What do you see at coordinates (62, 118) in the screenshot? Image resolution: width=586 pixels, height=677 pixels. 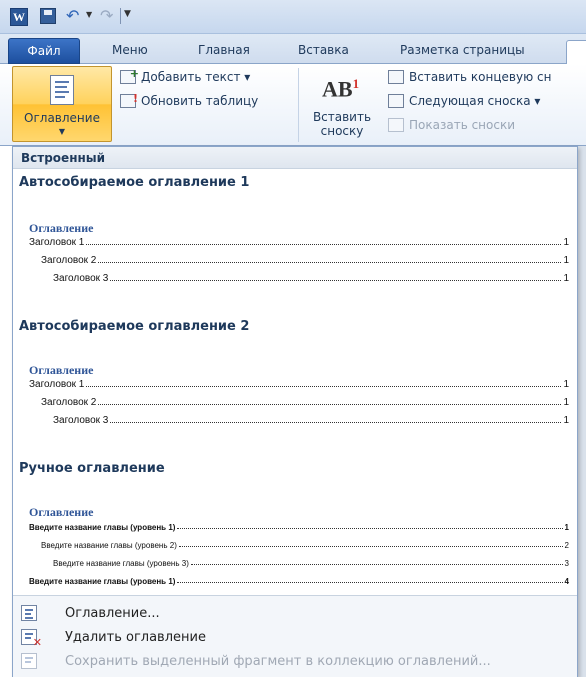 I see `table-of-contents-label: Оглавление` at bounding box center [62, 118].